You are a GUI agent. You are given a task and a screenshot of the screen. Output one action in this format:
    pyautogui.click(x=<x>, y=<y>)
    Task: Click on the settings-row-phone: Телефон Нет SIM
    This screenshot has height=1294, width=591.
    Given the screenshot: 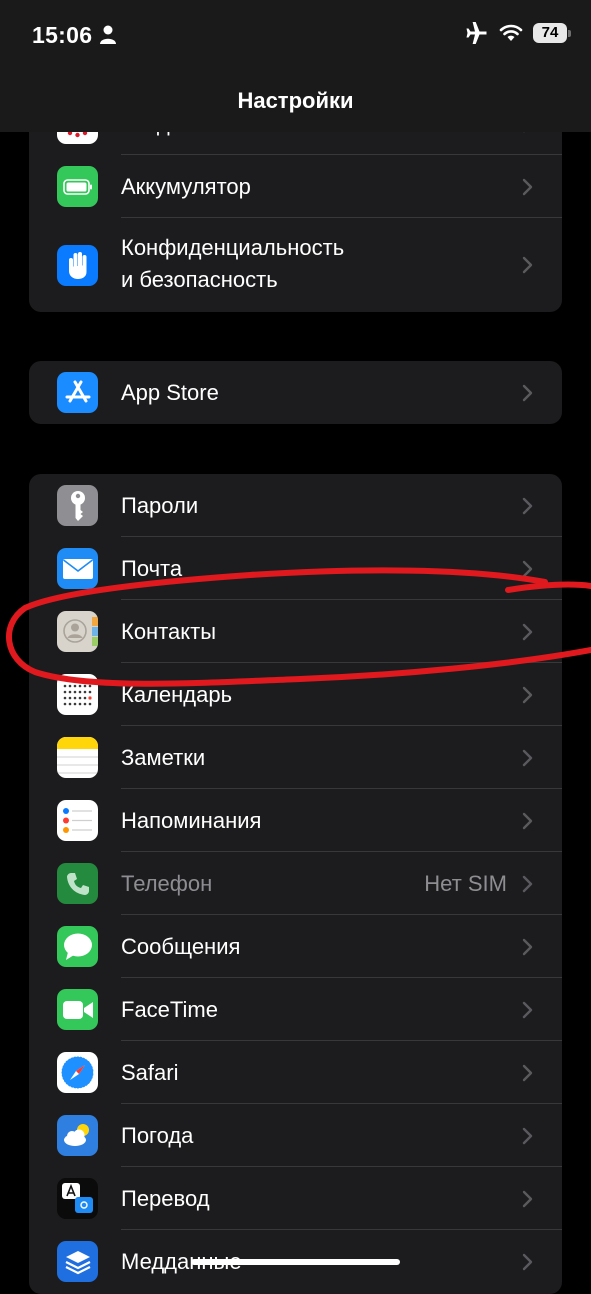 What is the action you would take?
    pyautogui.click(x=295, y=883)
    